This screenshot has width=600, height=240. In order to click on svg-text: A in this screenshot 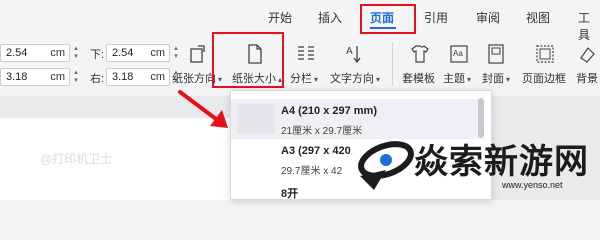, I will do `click(349, 51)`.